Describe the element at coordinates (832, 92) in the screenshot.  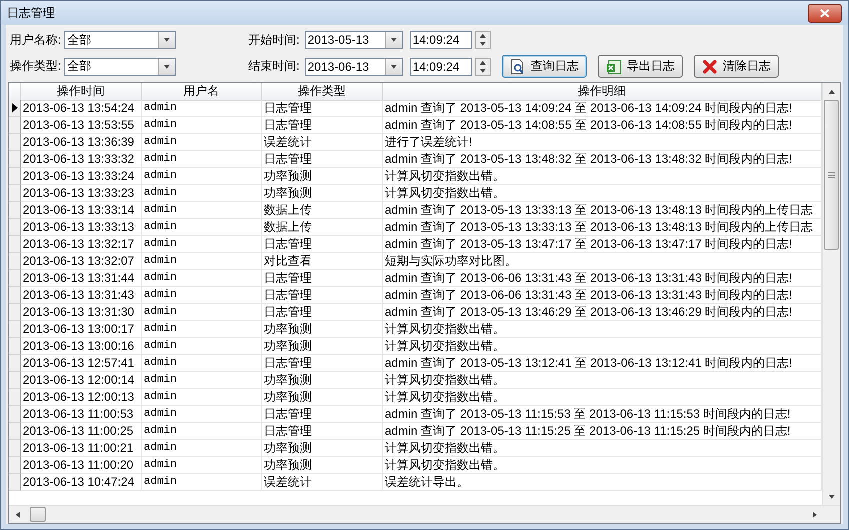
I see `scroll-up-icon` at that location.